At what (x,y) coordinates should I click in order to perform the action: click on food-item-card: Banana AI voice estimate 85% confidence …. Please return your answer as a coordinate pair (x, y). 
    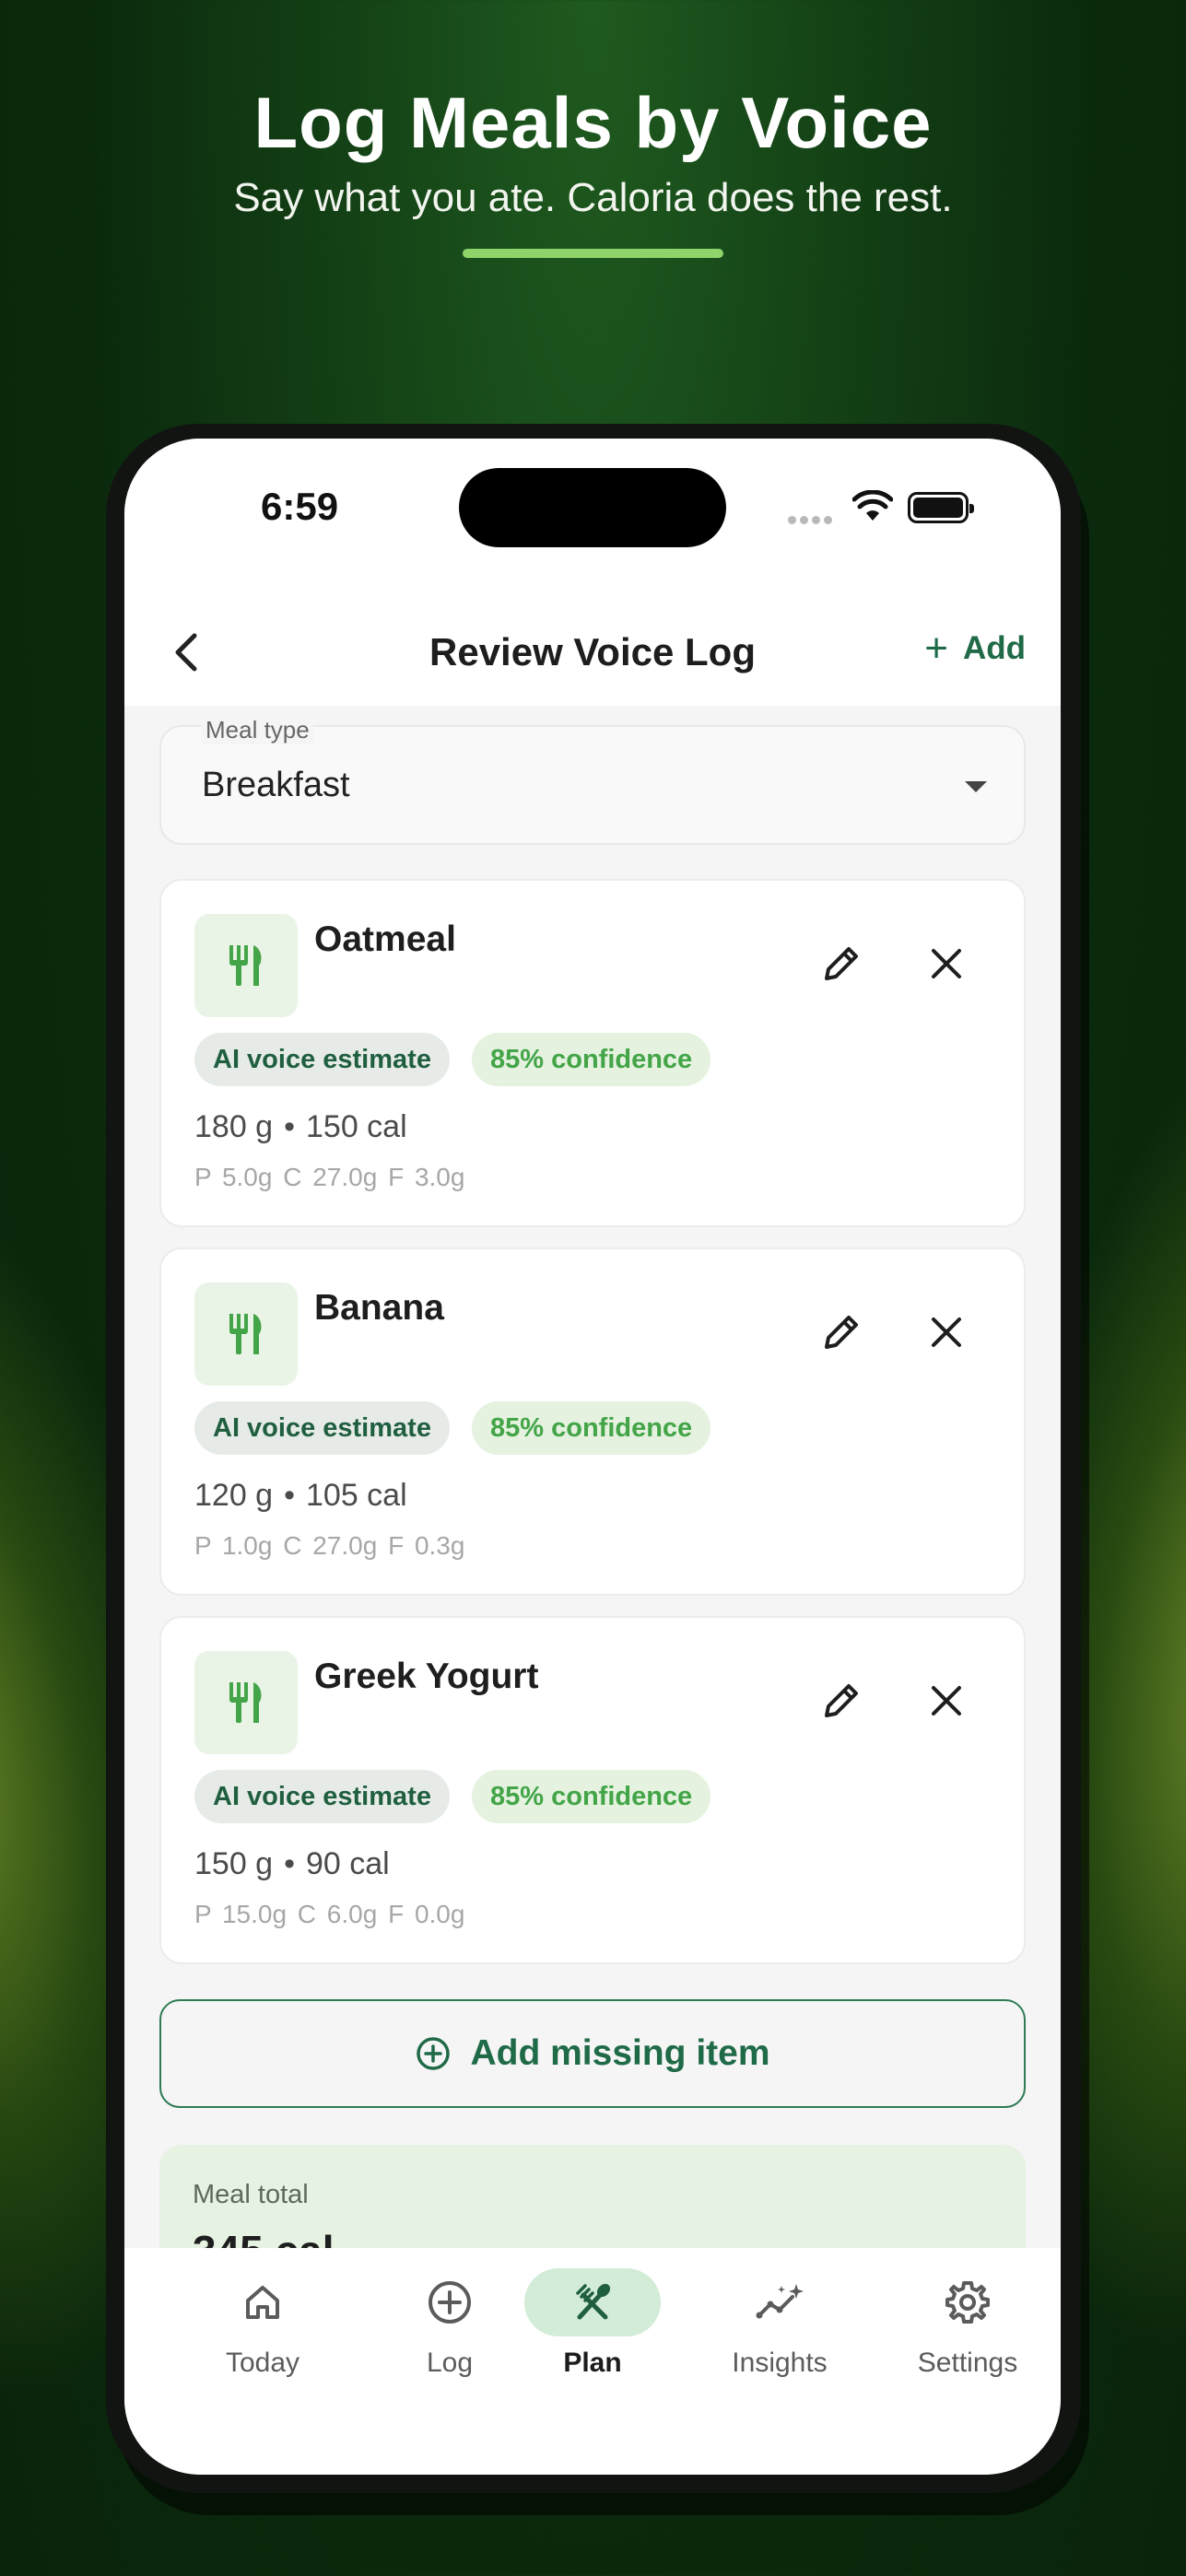
    Looking at the image, I should click on (592, 1421).